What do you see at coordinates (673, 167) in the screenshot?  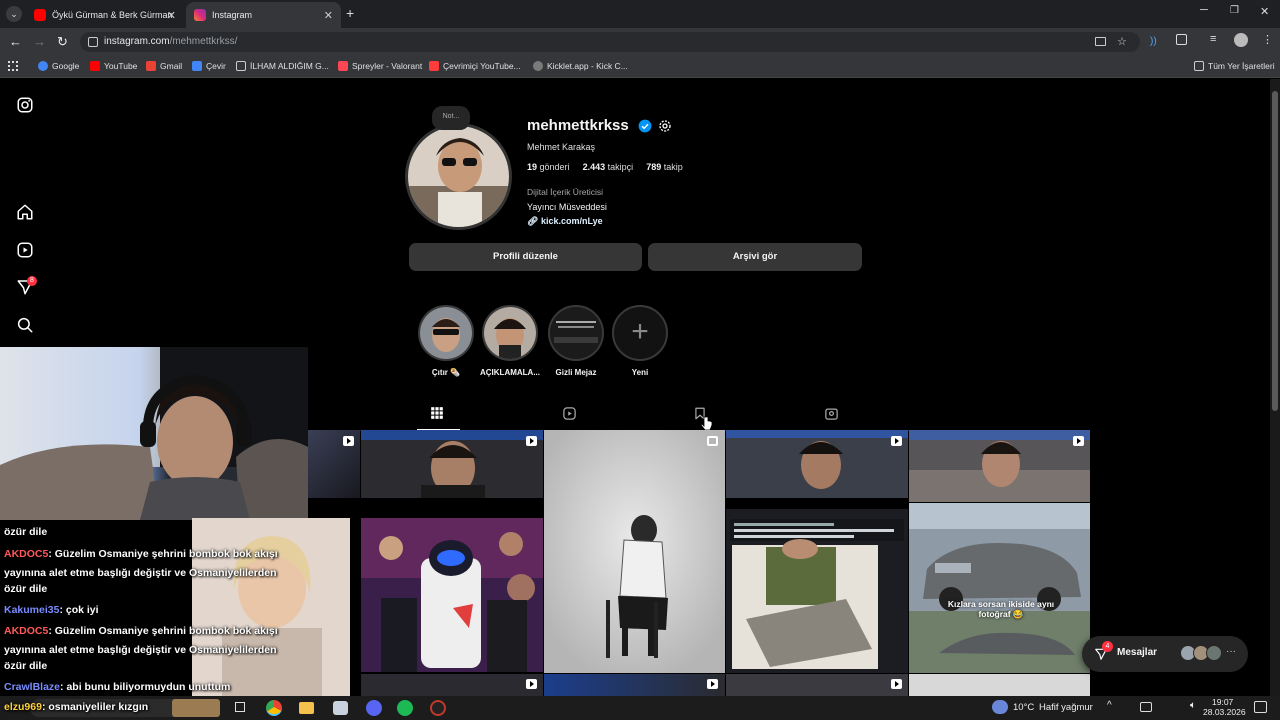 I see `following-label: takip` at bounding box center [673, 167].